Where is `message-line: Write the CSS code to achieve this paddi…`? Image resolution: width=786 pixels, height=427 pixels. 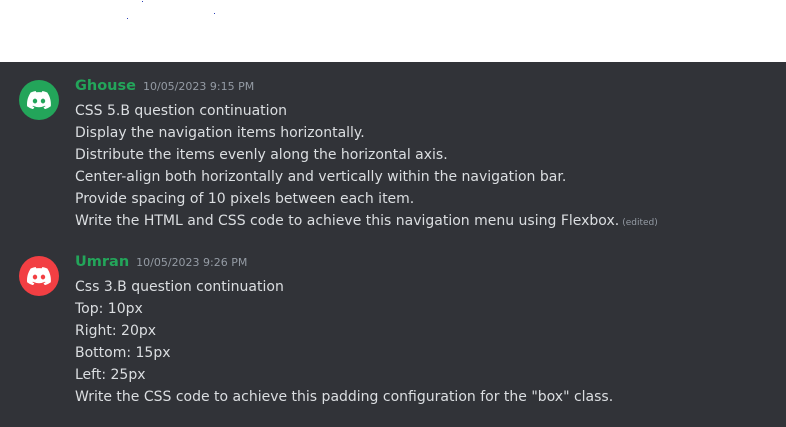
message-line: Write the CSS code to achieve this paddi… is located at coordinates (344, 397).